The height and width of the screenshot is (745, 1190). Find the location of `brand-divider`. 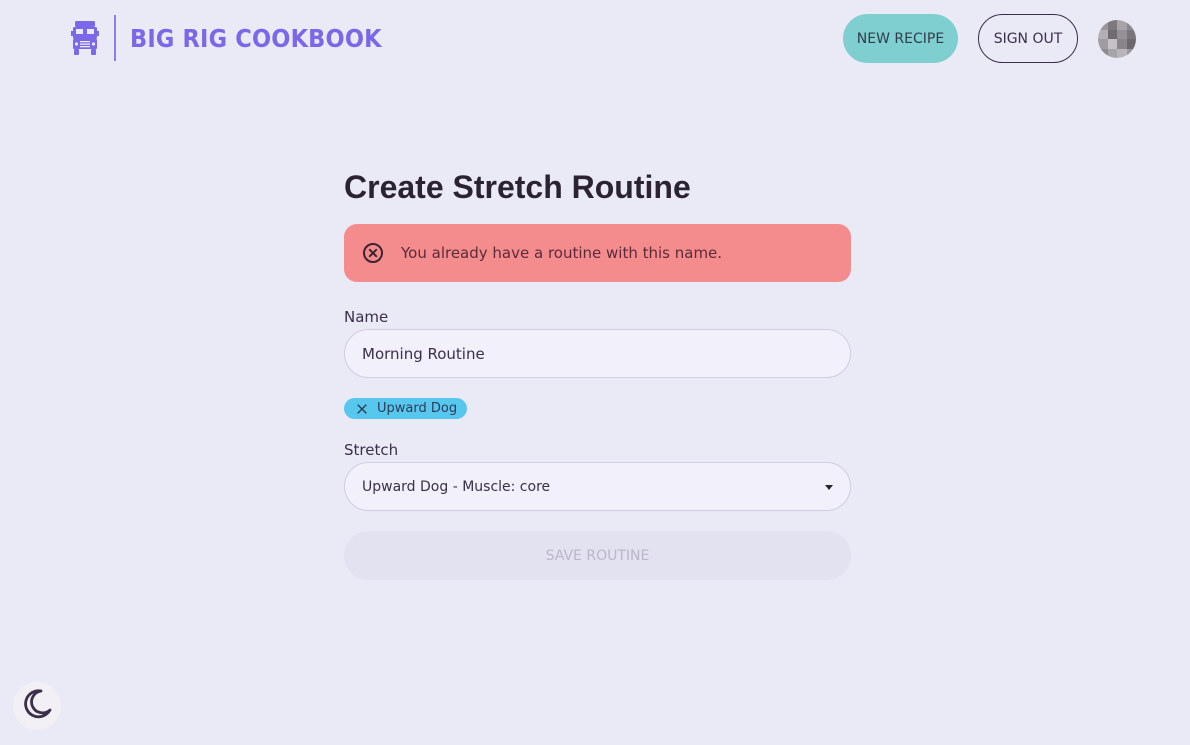

brand-divider is located at coordinates (115, 38).